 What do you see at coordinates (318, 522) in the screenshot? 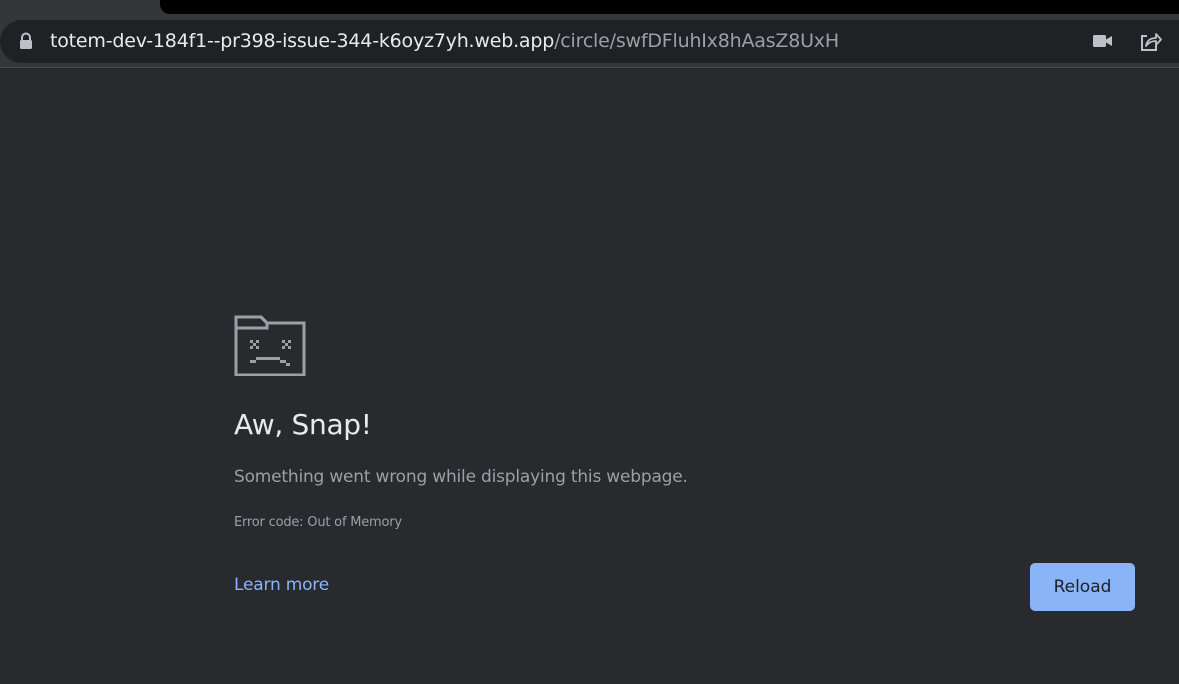
I see `error-code: Error code: Out of Memory` at bounding box center [318, 522].